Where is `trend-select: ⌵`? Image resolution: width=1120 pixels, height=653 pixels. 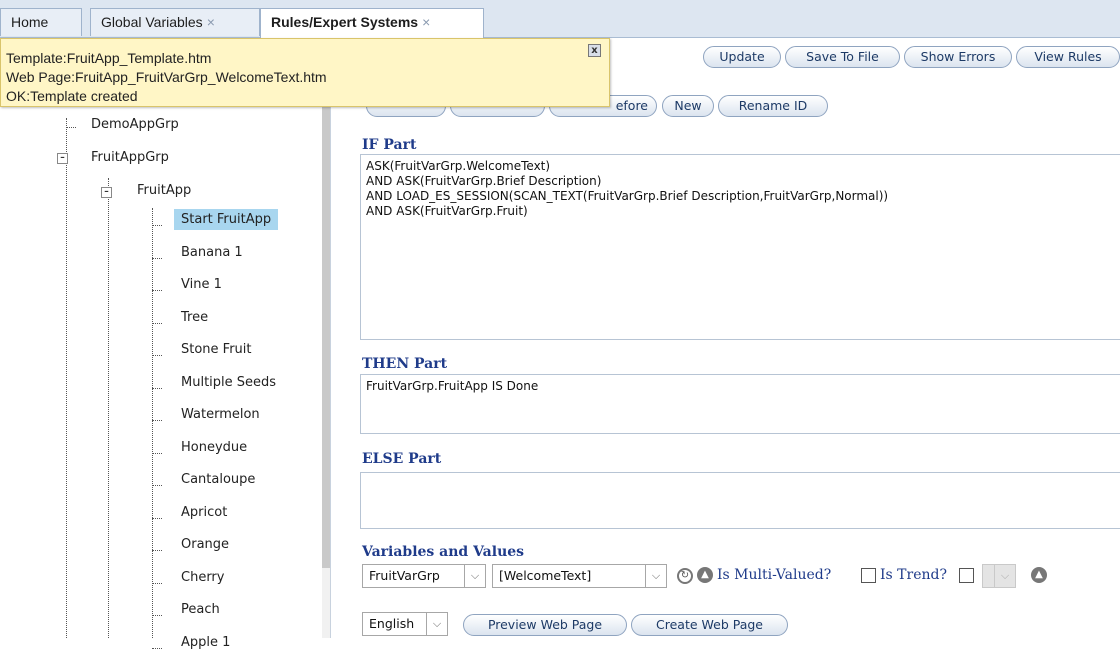 trend-select: ⌵ is located at coordinates (999, 576).